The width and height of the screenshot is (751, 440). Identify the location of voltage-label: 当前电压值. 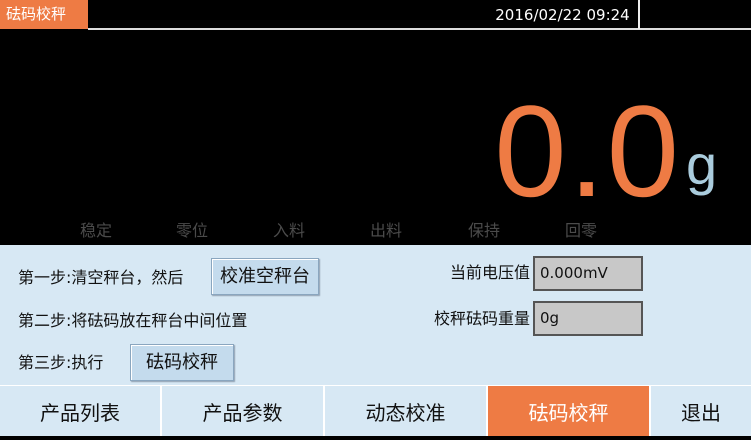
(489, 272).